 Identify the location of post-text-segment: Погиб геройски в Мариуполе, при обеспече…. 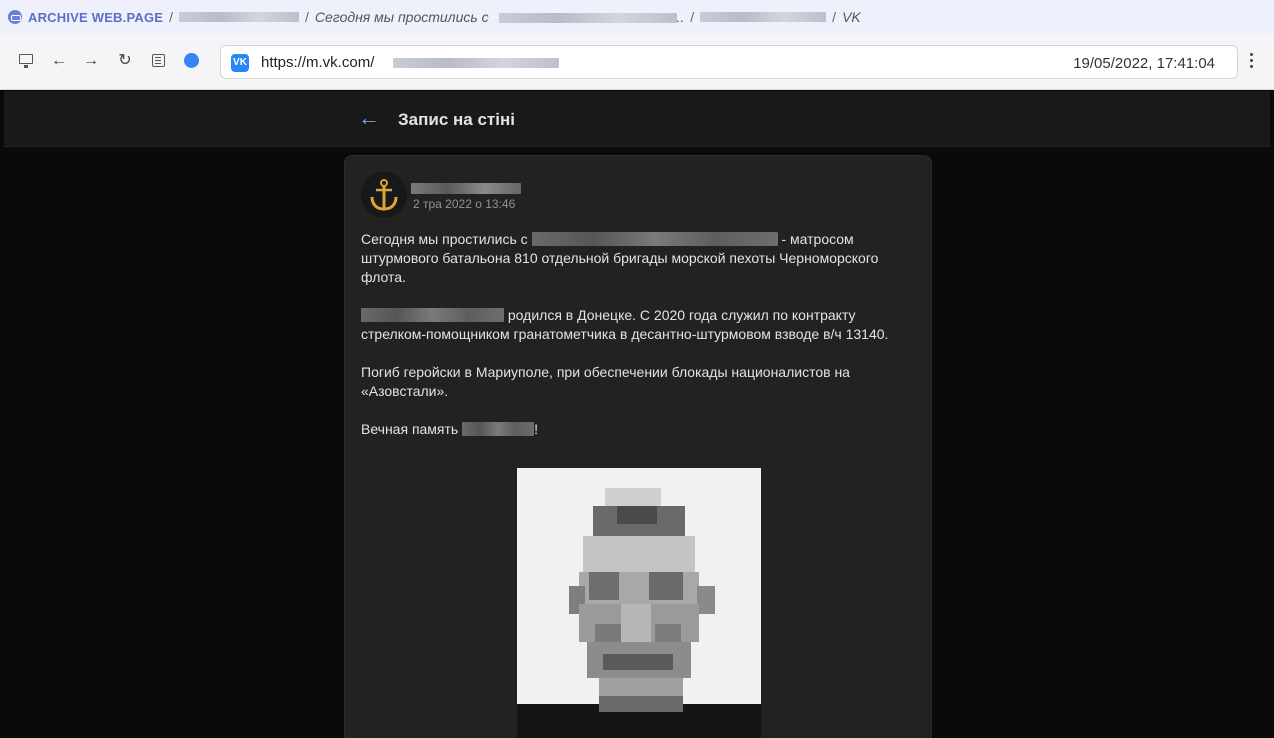
(605, 381).